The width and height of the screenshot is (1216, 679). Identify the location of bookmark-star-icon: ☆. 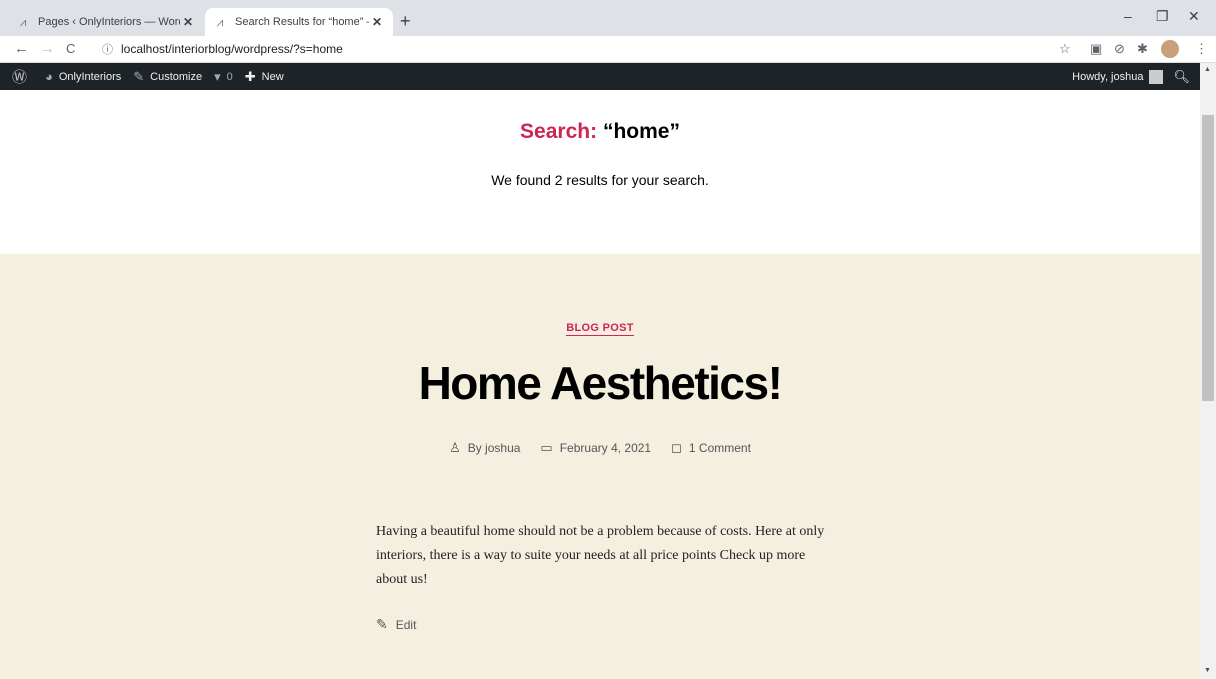
(1065, 49).